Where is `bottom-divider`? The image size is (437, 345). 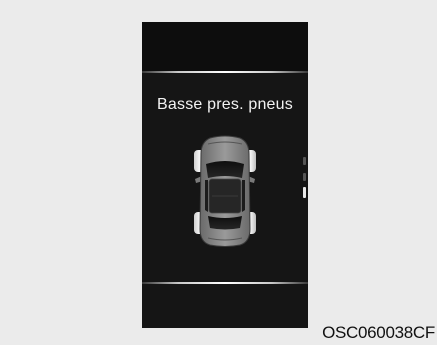 bottom-divider is located at coordinates (225, 283).